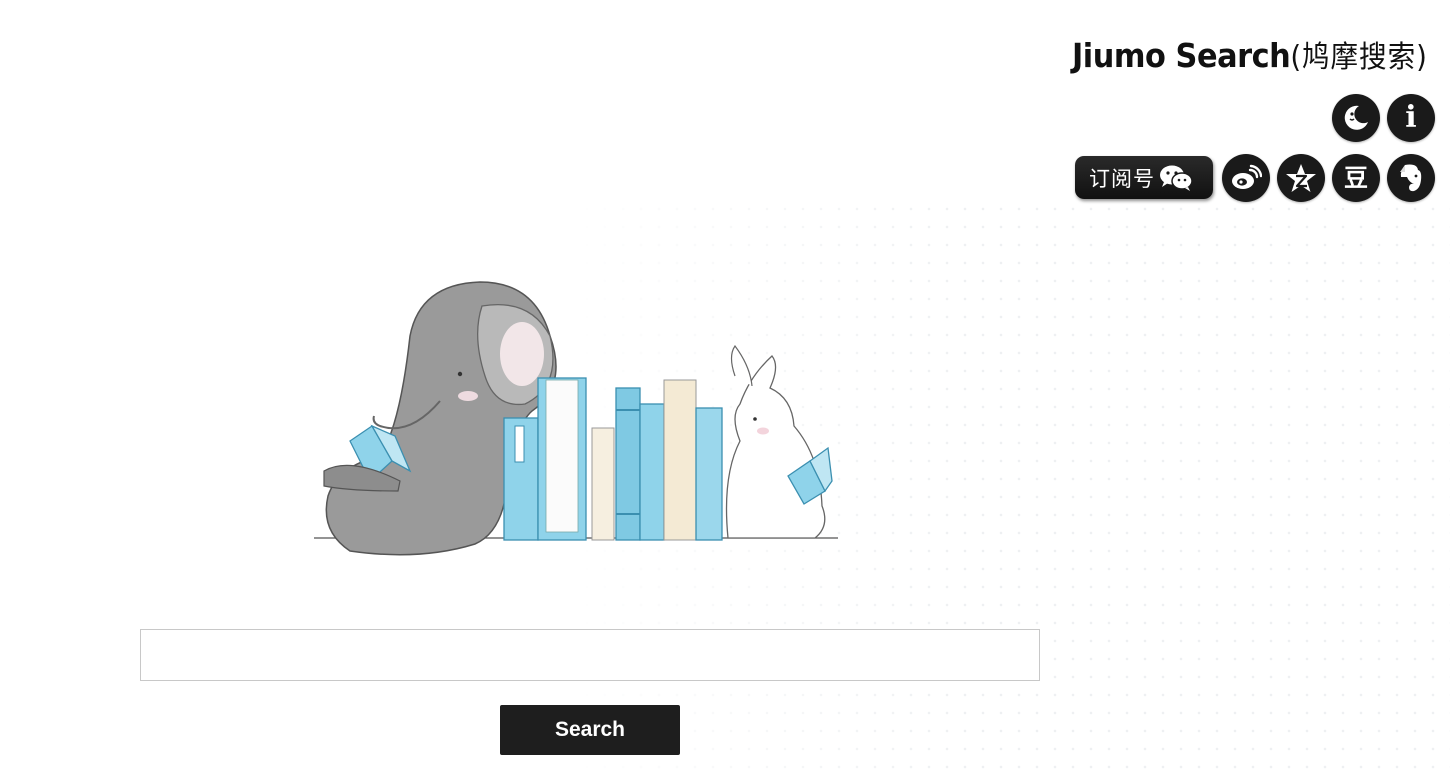  What do you see at coordinates (576, 418) in the screenshot?
I see `elephant-bunny-books-illustration` at bounding box center [576, 418].